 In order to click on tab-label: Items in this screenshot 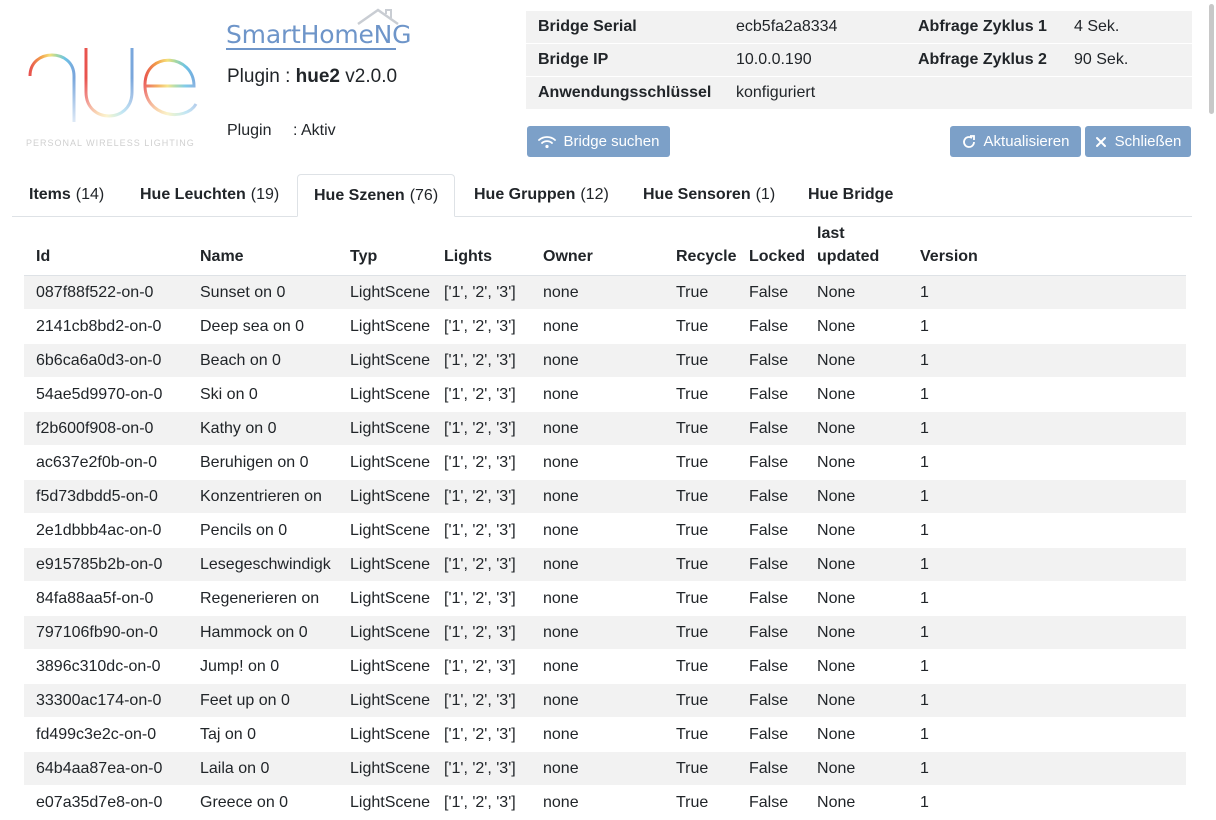, I will do `click(50, 194)`.